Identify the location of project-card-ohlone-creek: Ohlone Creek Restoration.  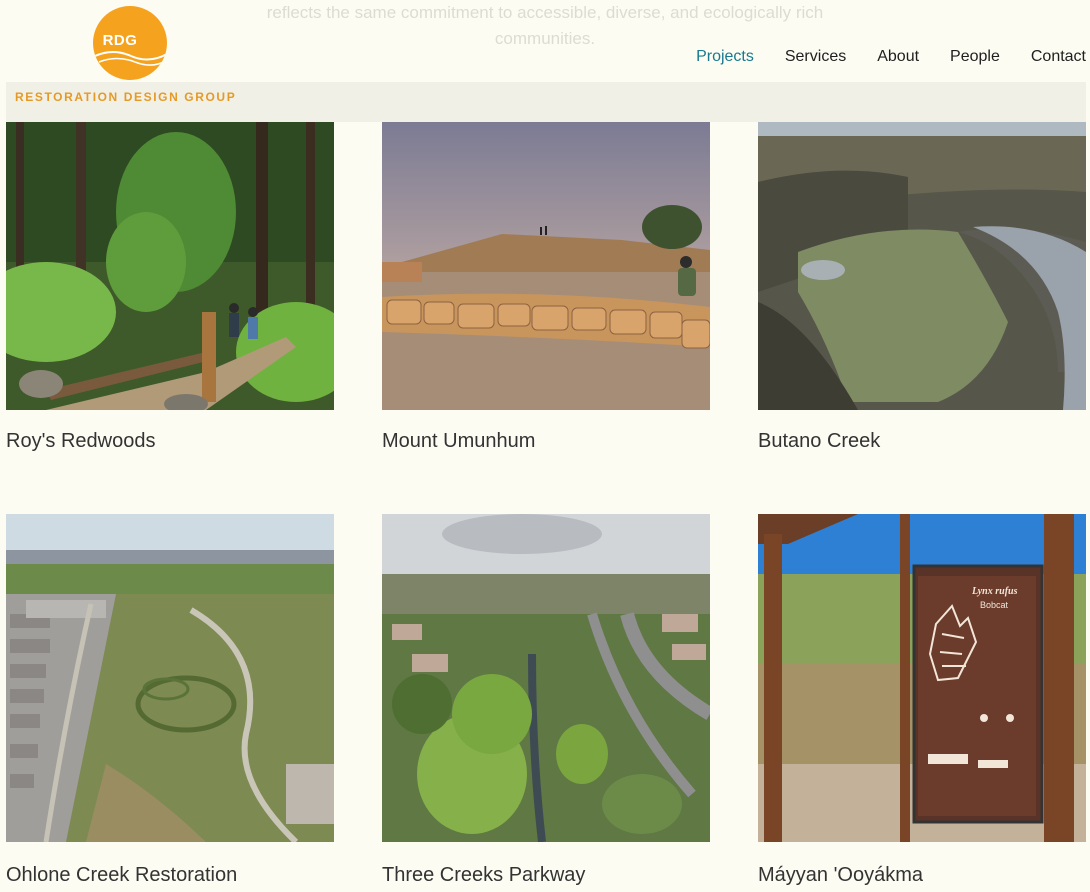
(170, 700).